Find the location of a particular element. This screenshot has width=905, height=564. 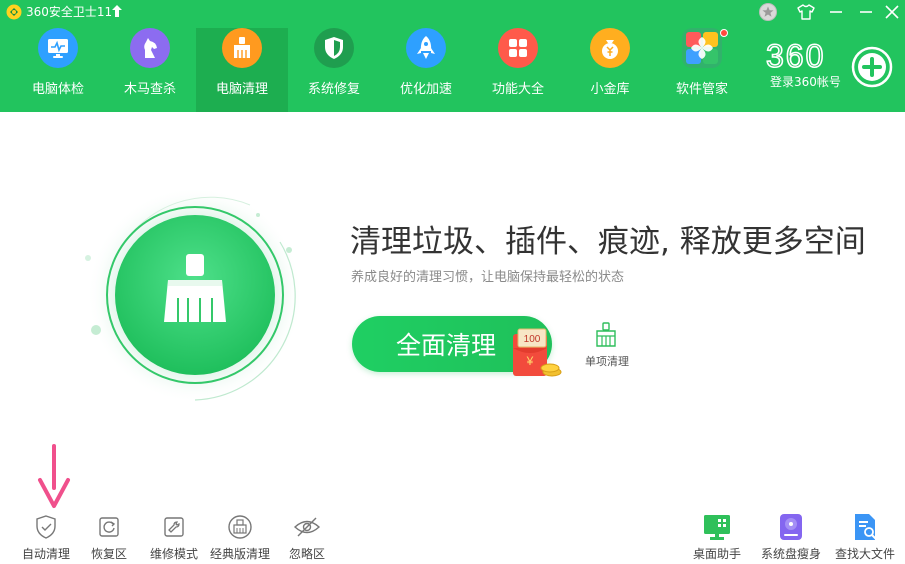

nav-label: 系统修复 is located at coordinates (333, 89).